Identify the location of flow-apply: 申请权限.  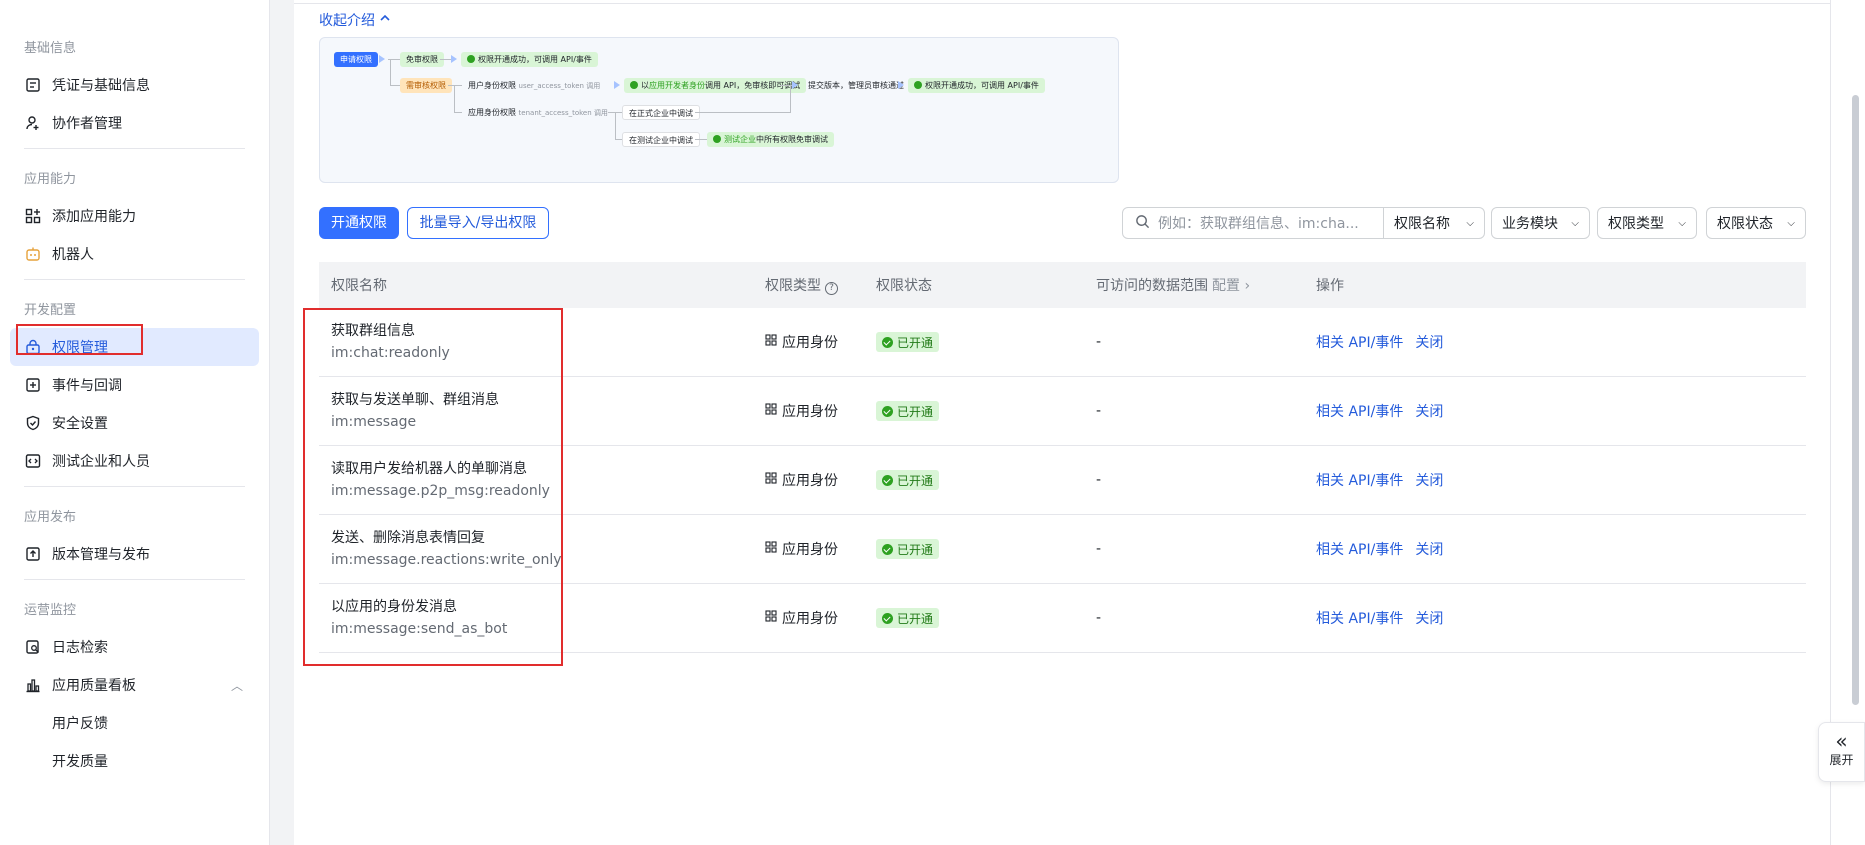
(356, 59).